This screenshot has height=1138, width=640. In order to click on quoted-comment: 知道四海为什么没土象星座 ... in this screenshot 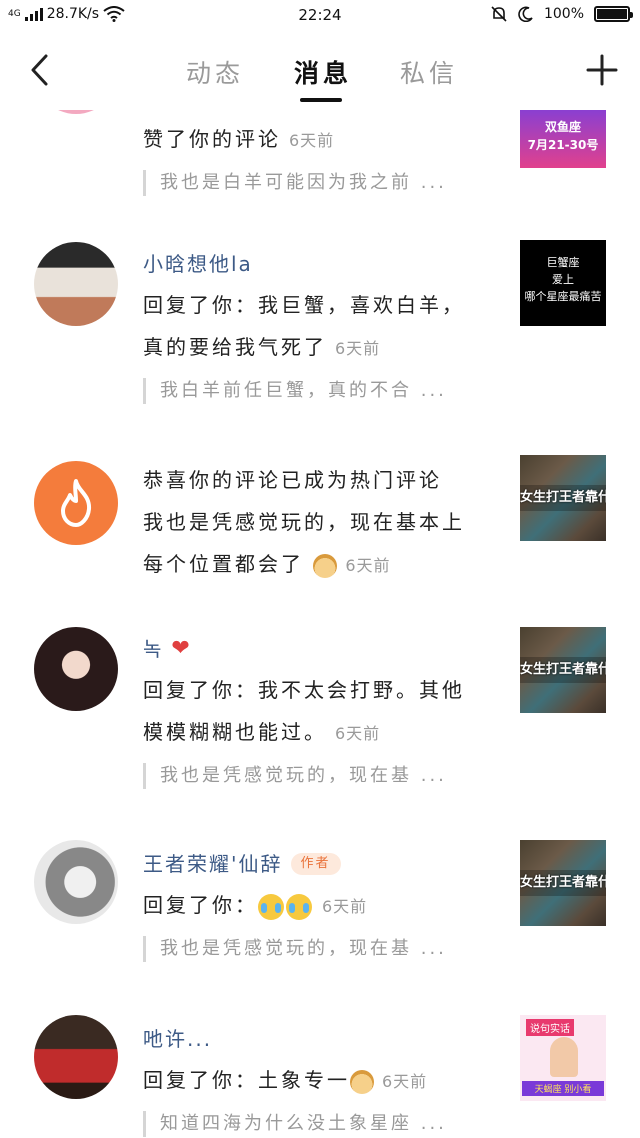, I will do `click(318, 1124)`.